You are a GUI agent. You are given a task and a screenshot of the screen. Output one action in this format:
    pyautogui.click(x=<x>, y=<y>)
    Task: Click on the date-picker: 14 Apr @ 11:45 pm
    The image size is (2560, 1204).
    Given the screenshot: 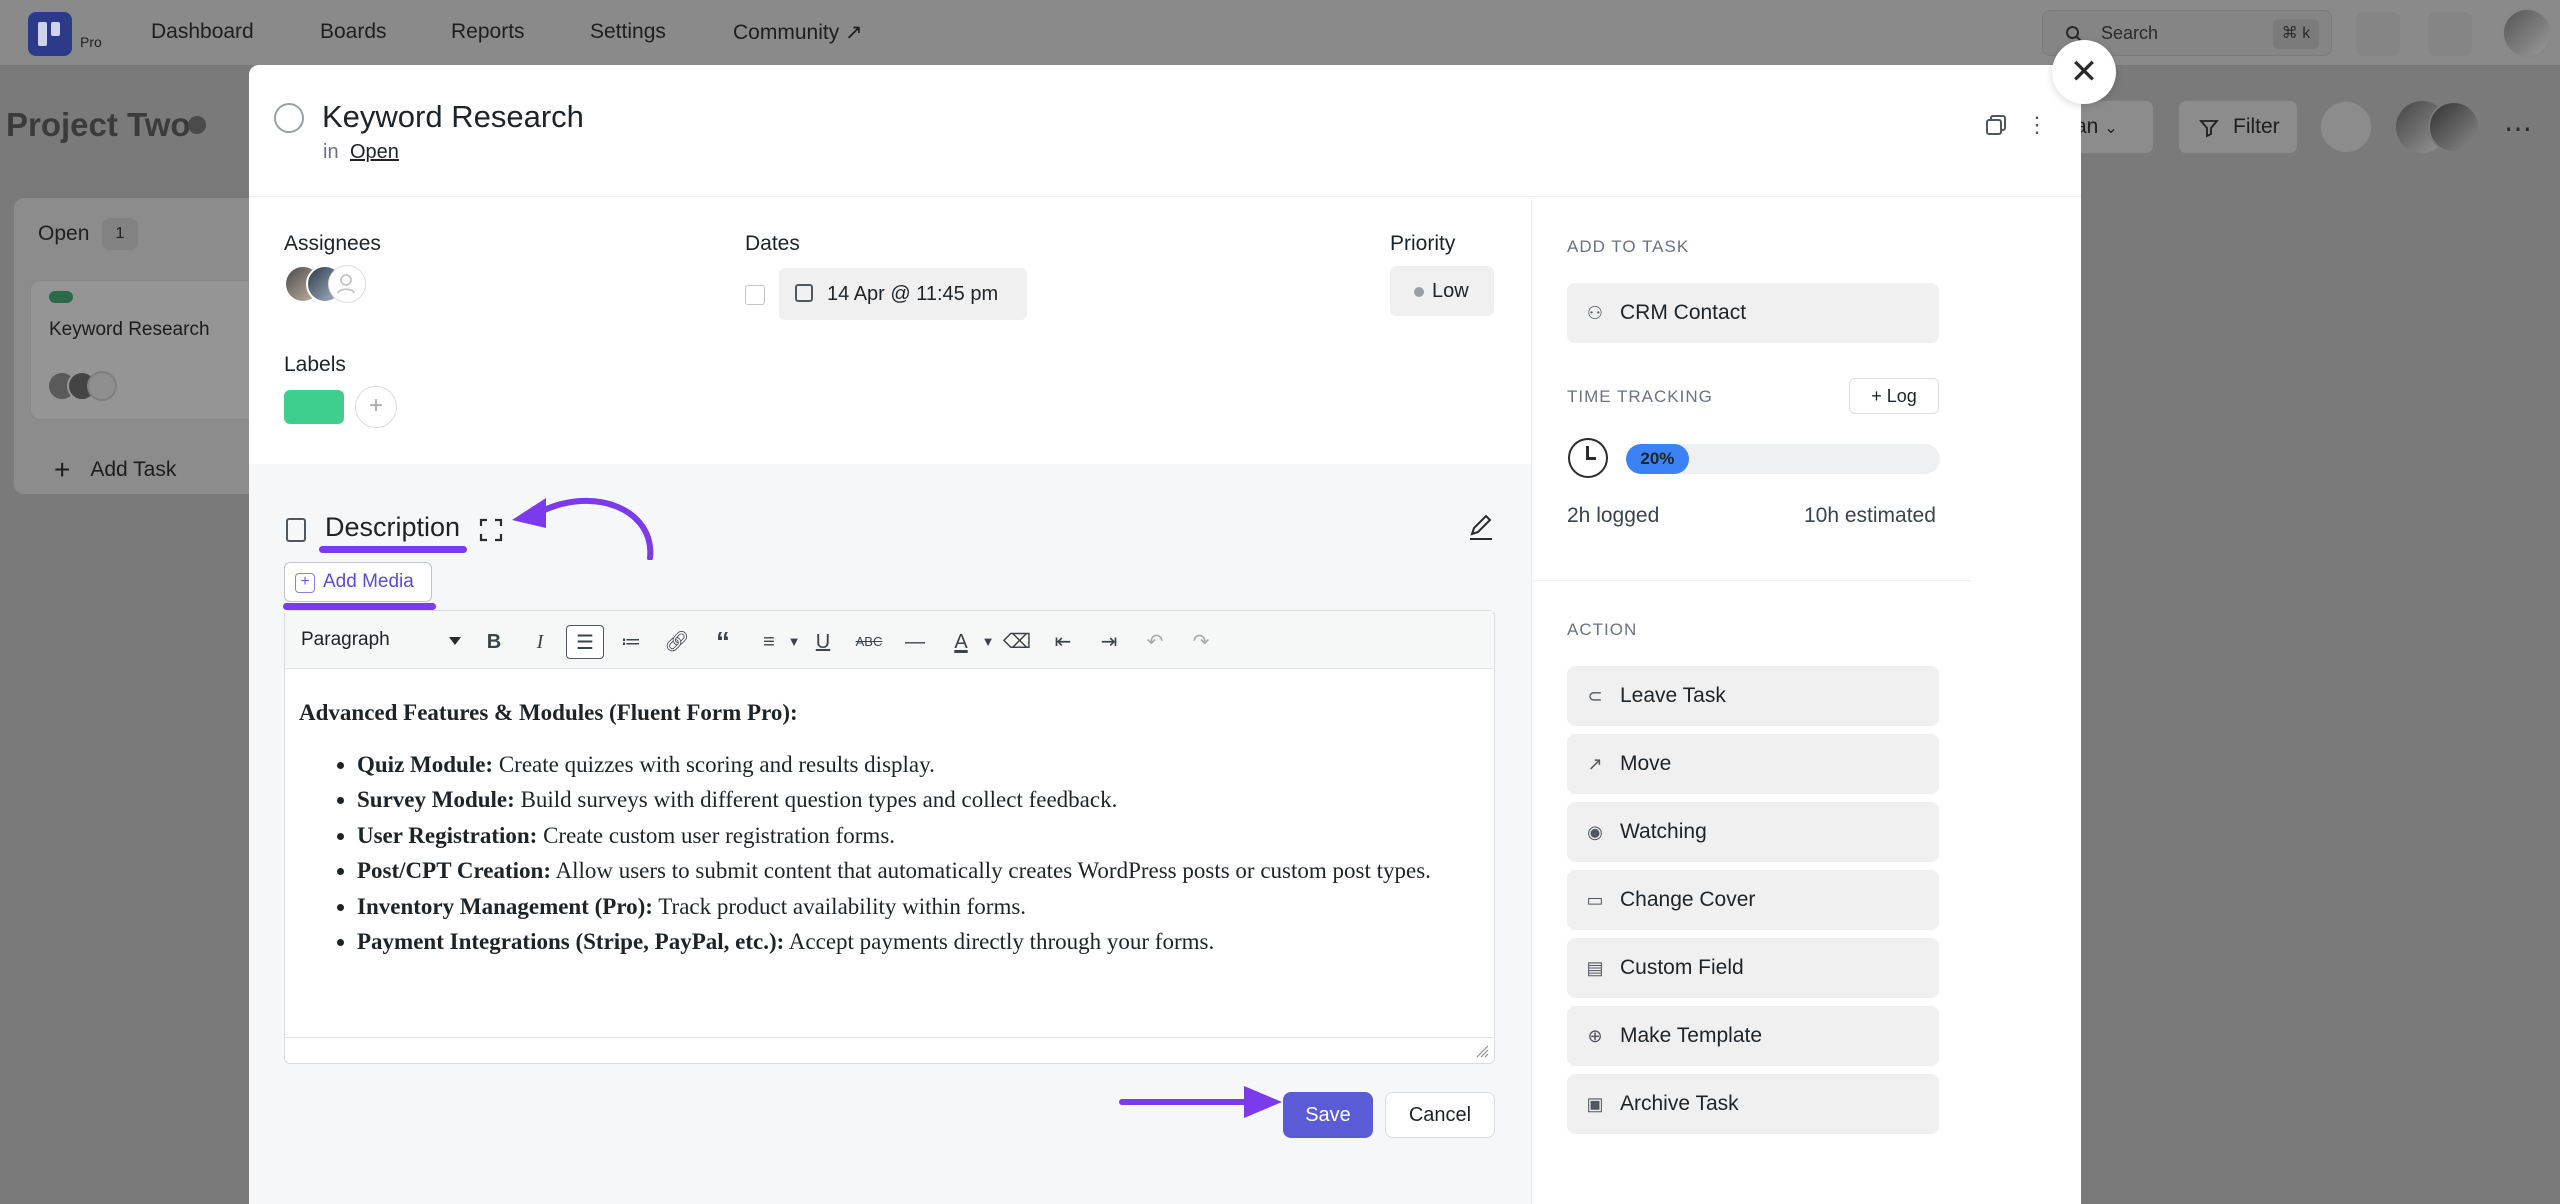 What is the action you would take?
    pyautogui.click(x=903, y=294)
    